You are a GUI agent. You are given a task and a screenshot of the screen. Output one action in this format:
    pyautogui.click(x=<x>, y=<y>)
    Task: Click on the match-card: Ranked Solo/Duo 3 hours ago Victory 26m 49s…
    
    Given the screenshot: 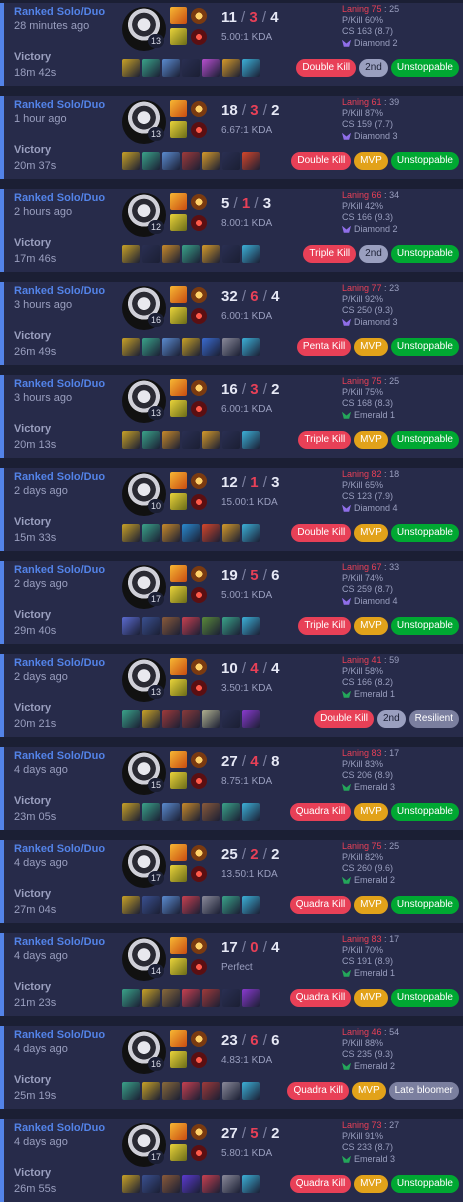 What is the action you would take?
    pyautogui.click(x=231, y=323)
    